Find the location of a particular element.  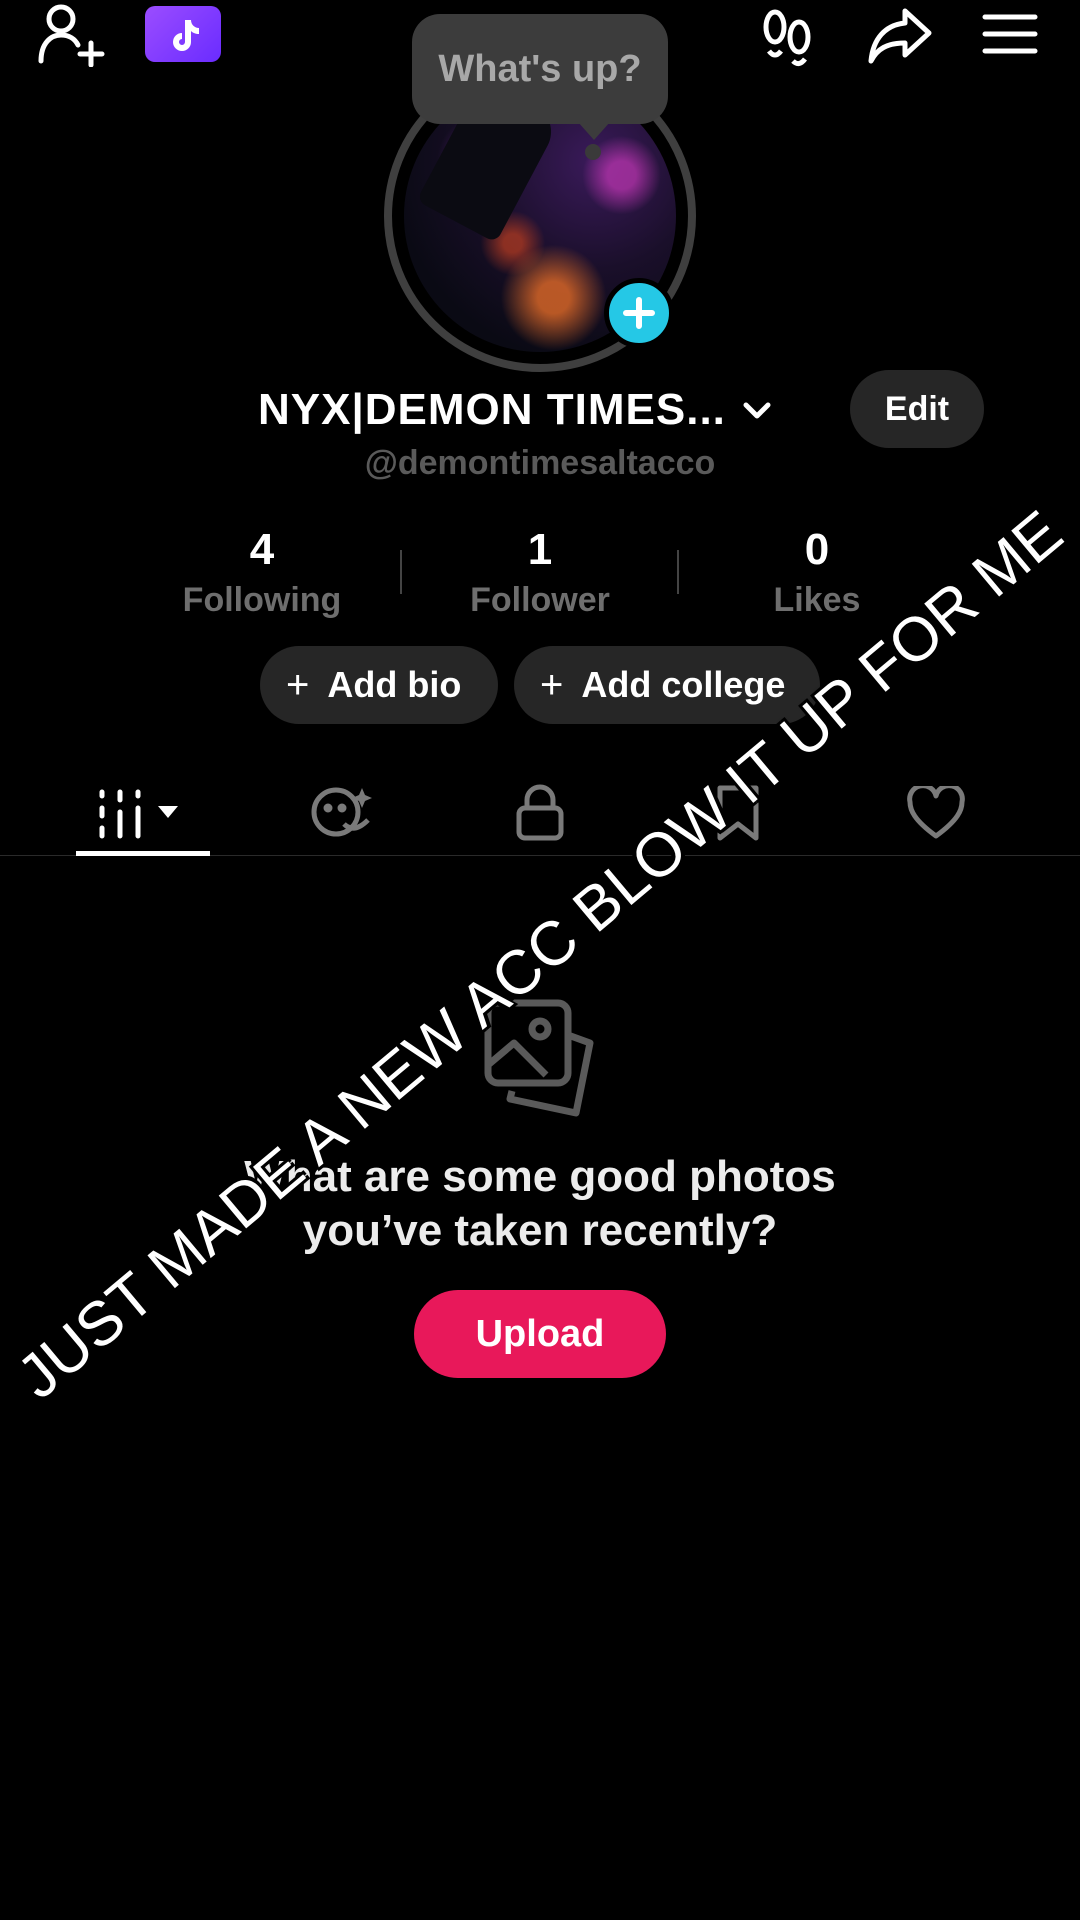

add-avatar-button is located at coordinates (639, 313).